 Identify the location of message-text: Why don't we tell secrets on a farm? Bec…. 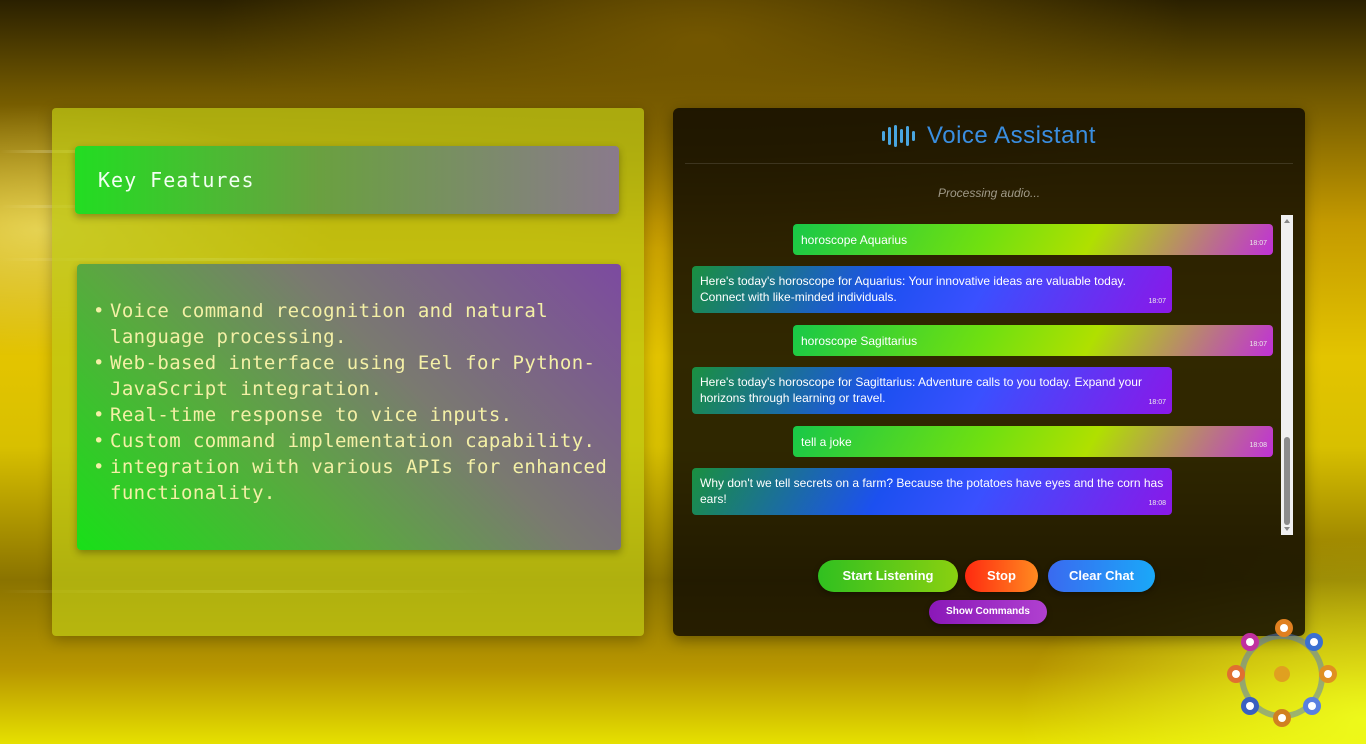
(932, 491).